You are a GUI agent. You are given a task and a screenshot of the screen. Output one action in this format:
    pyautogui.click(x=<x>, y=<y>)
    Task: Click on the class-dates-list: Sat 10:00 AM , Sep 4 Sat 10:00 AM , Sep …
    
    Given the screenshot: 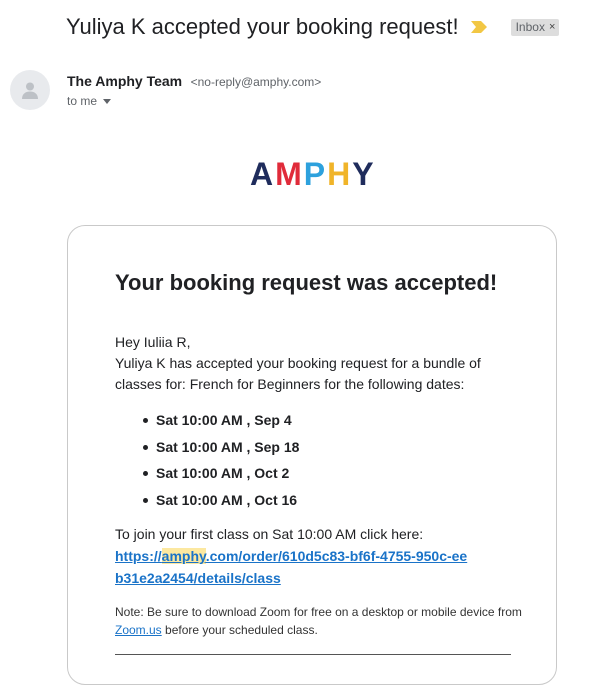 What is the action you would take?
    pyautogui.click(x=207, y=460)
    